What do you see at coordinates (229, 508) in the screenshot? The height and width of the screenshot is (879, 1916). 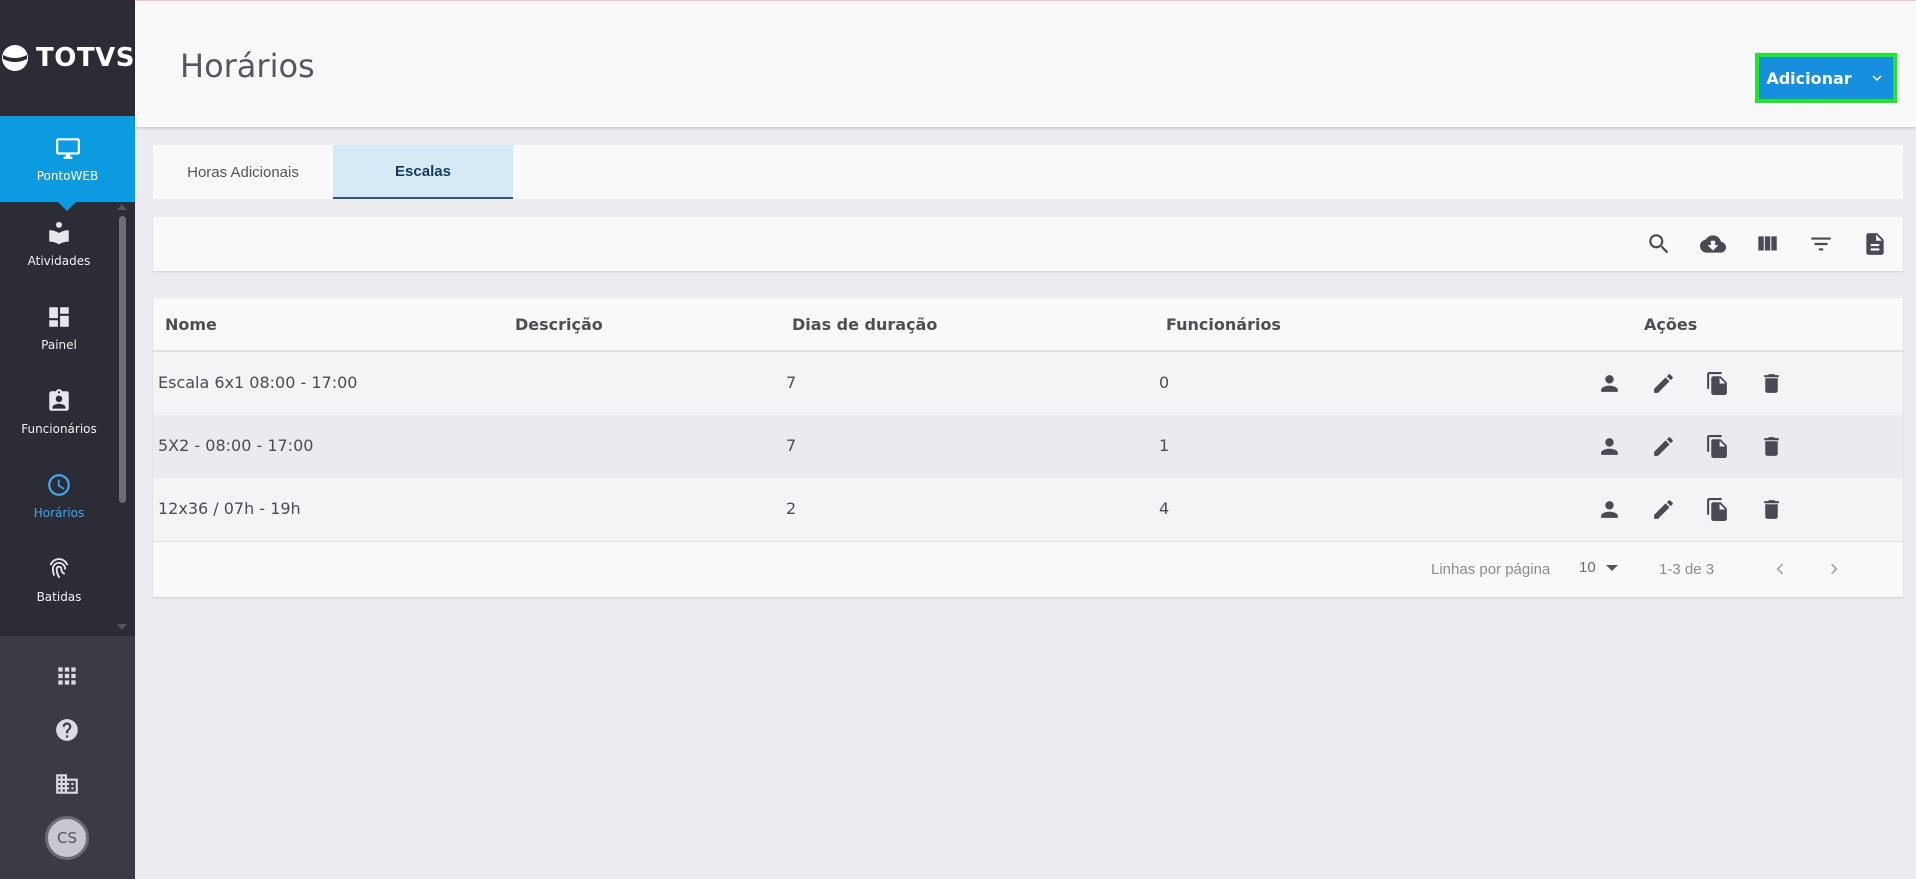 I see `cell-nome: 12x36 / 07h - 19h` at bounding box center [229, 508].